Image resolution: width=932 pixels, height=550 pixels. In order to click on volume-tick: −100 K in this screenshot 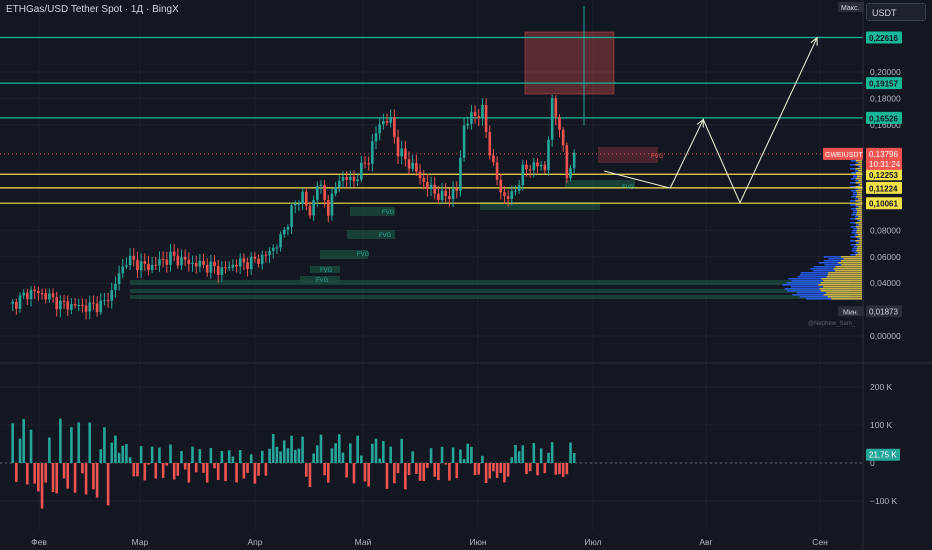, I will do `click(884, 501)`.